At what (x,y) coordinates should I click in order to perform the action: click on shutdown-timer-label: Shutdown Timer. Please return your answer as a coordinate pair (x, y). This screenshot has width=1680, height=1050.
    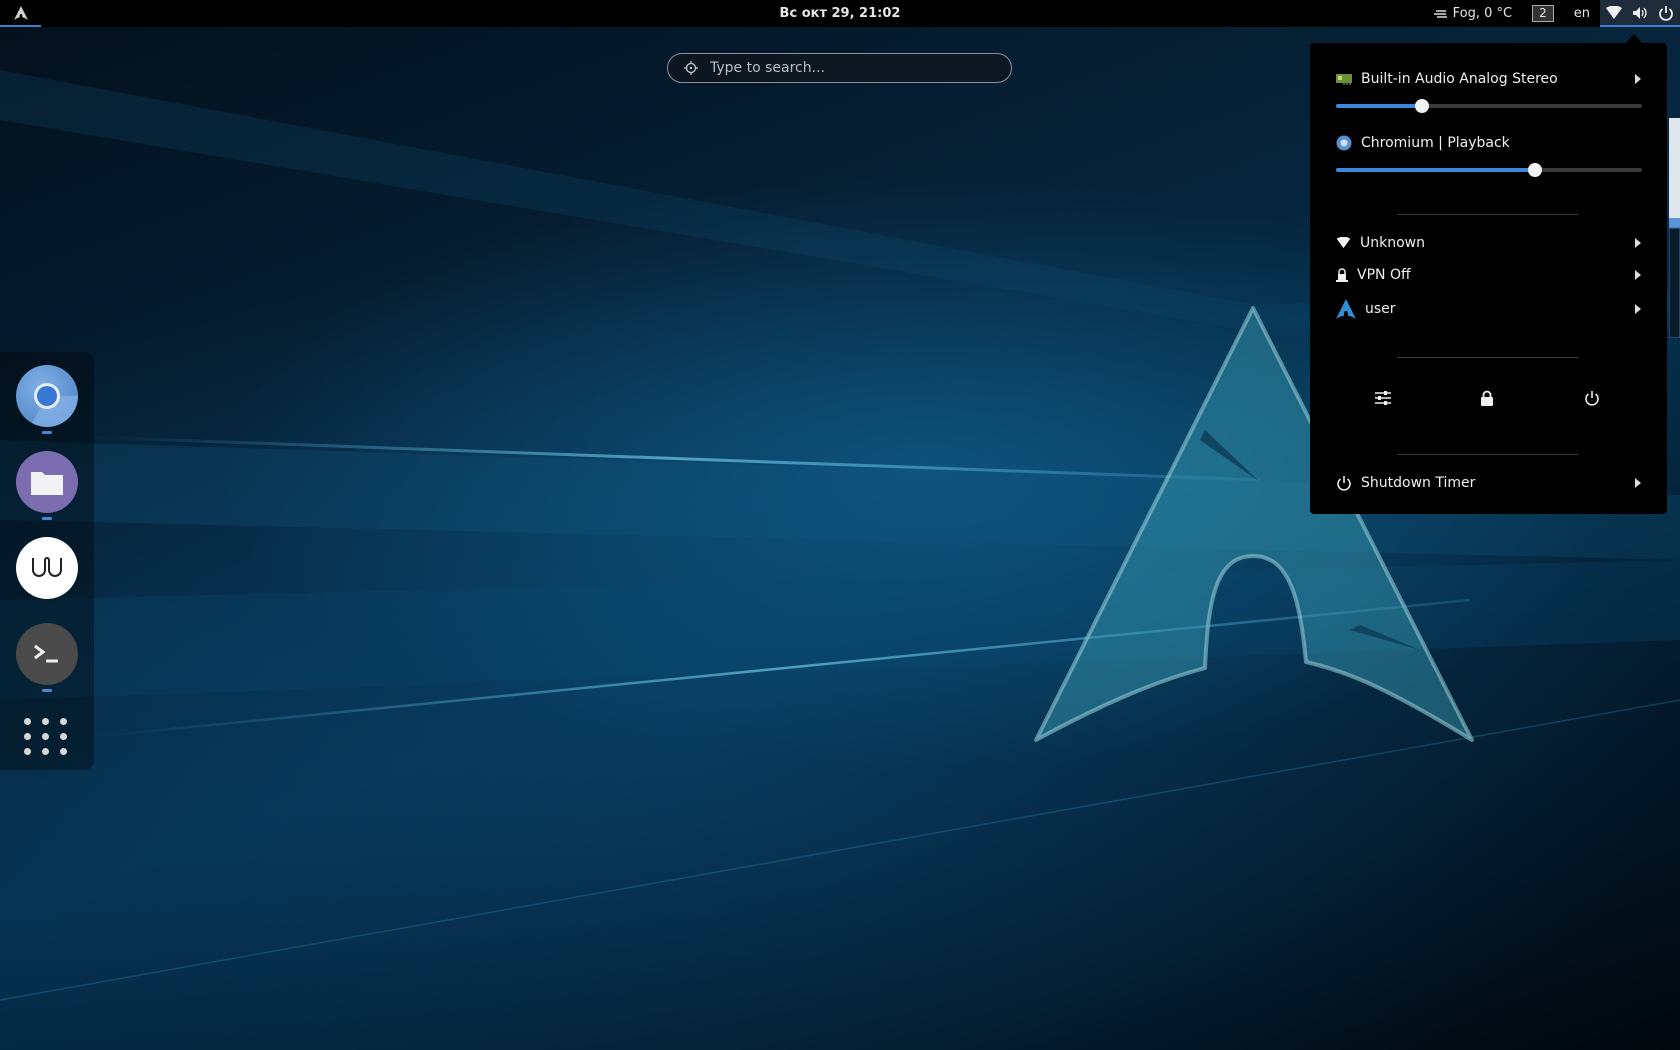
    Looking at the image, I should click on (1418, 483).